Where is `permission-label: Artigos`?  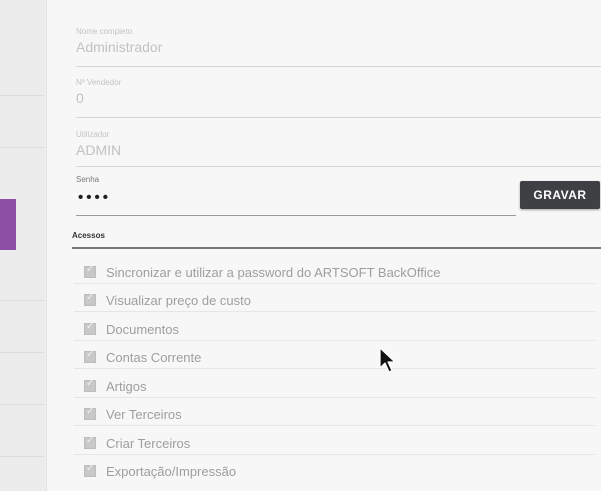 permission-label: Artigos is located at coordinates (126, 386).